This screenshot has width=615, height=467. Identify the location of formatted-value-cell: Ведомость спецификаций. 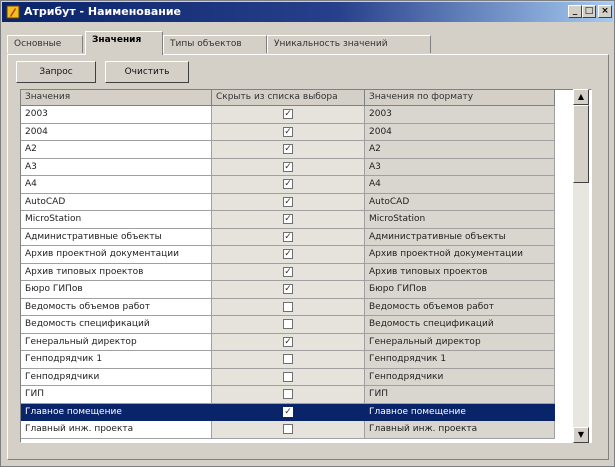
(460, 325).